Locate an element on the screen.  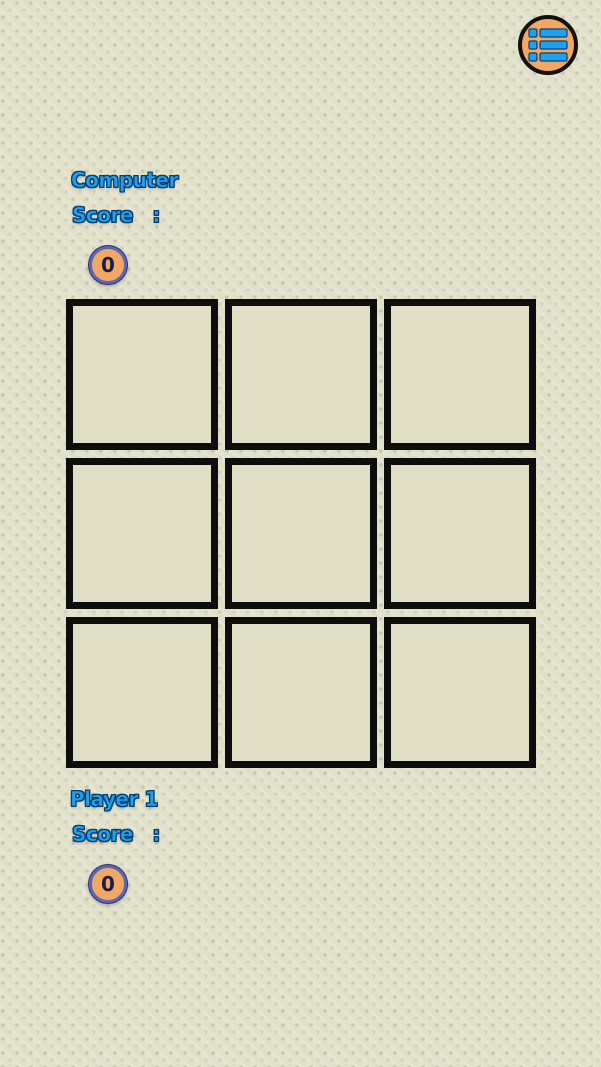
board-cell-5-mark is located at coordinates (301, 533).